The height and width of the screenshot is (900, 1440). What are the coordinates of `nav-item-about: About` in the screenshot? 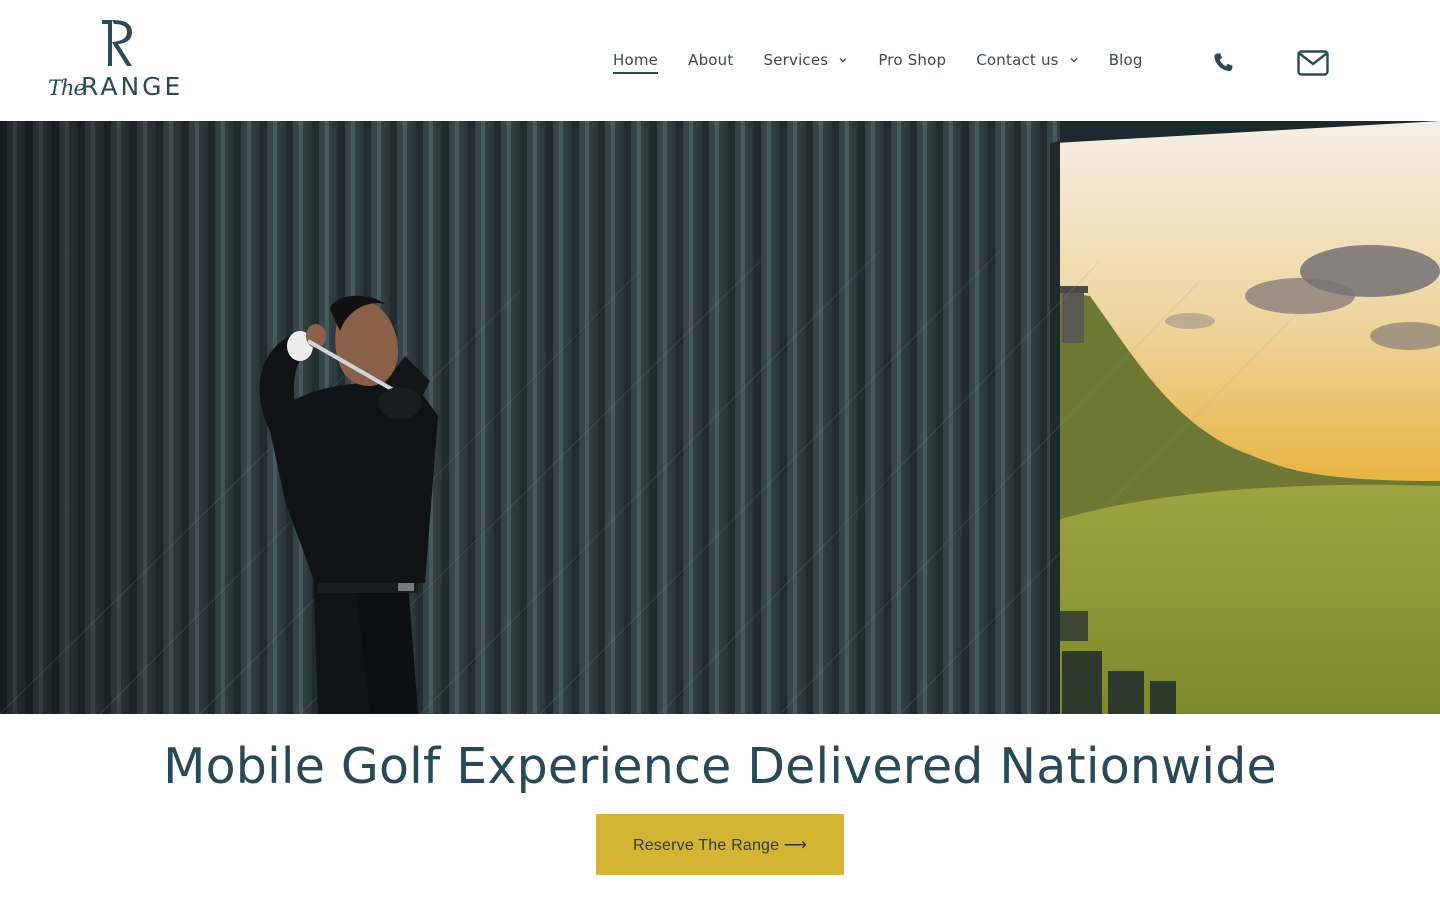 It's located at (710, 60).